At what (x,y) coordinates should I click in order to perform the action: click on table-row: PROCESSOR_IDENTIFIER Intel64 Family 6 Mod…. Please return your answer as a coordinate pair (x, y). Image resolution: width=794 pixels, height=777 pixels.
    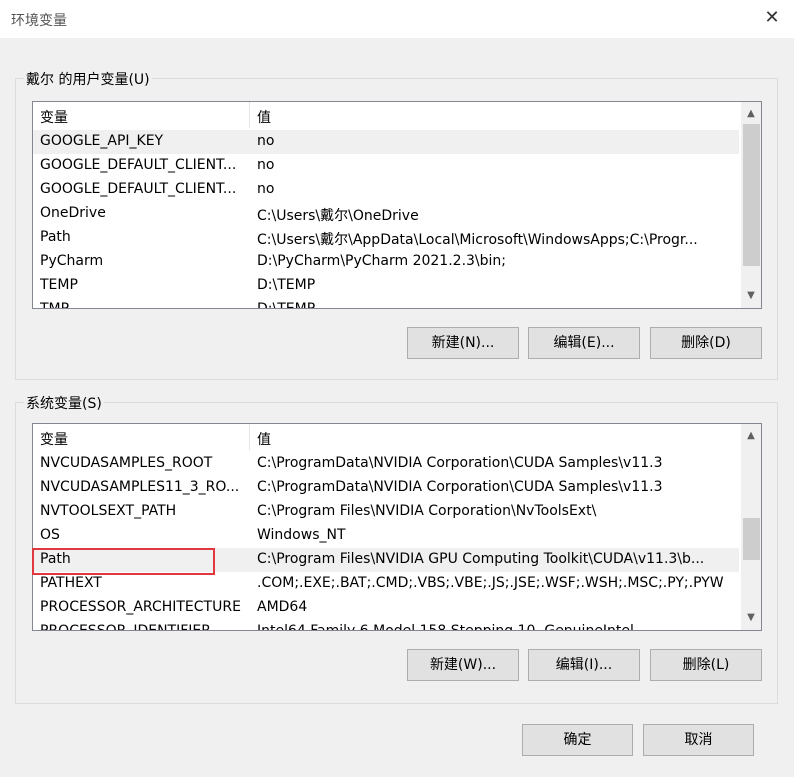
    Looking at the image, I should click on (386, 625).